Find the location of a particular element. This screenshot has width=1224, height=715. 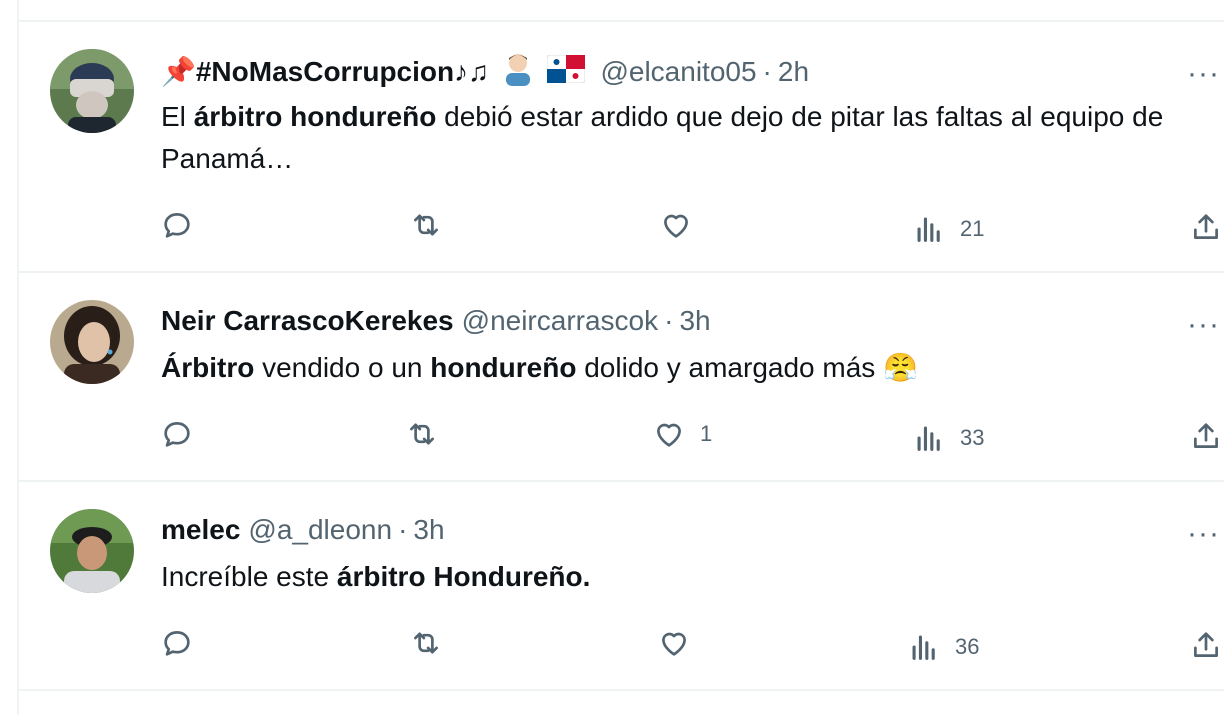

panama-flag-icon is located at coordinates (566, 73).